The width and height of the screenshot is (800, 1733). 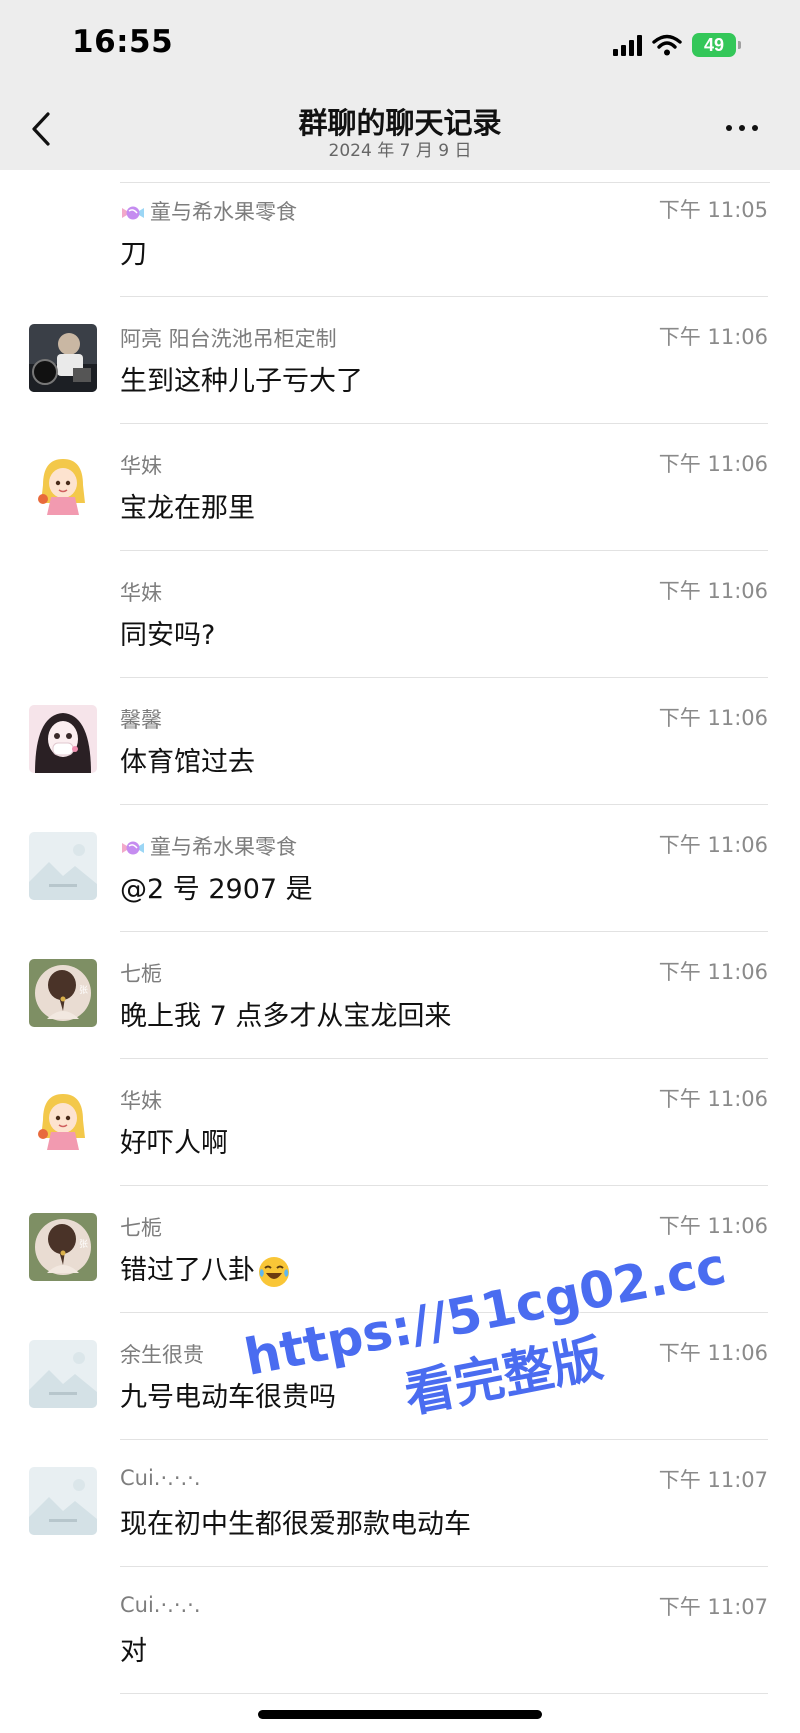 I want to click on sender-name-text: 馨馨, so click(x=141, y=720).